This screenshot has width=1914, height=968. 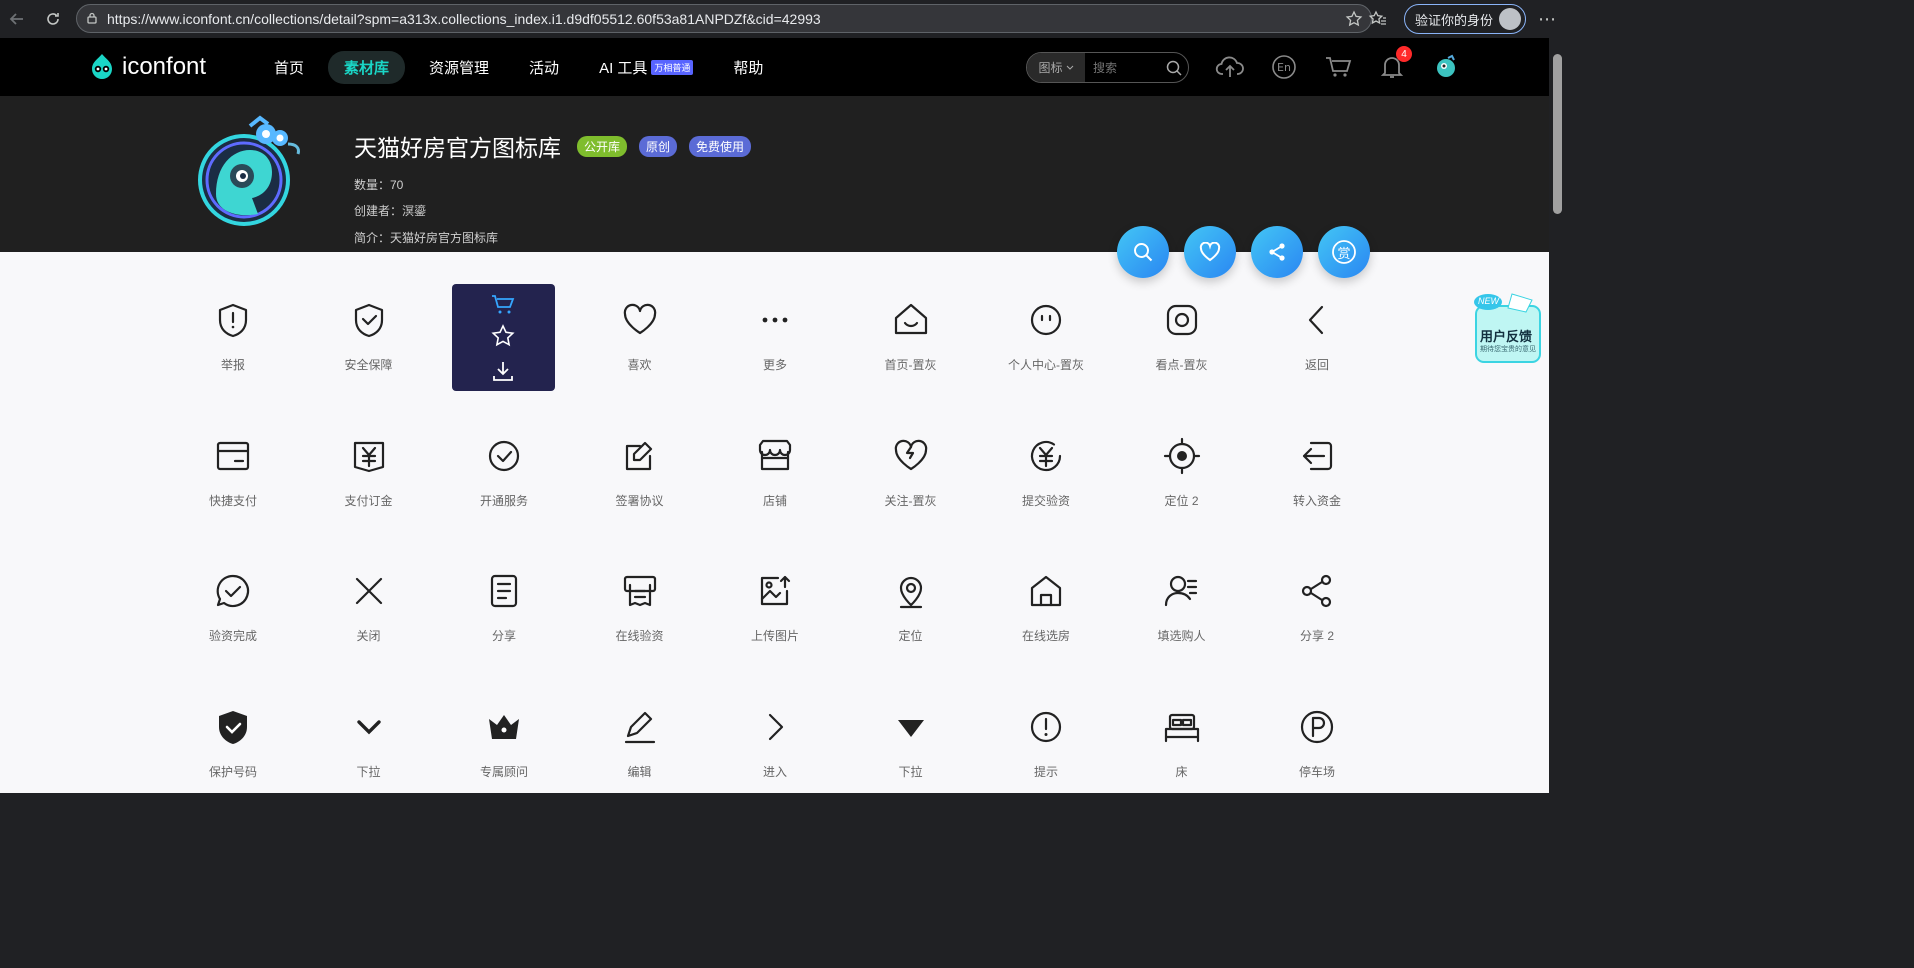 What do you see at coordinates (1394, 64) in the screenshot?
I see `notification-bell-icon: 4` at bounding box center [1394, 64].